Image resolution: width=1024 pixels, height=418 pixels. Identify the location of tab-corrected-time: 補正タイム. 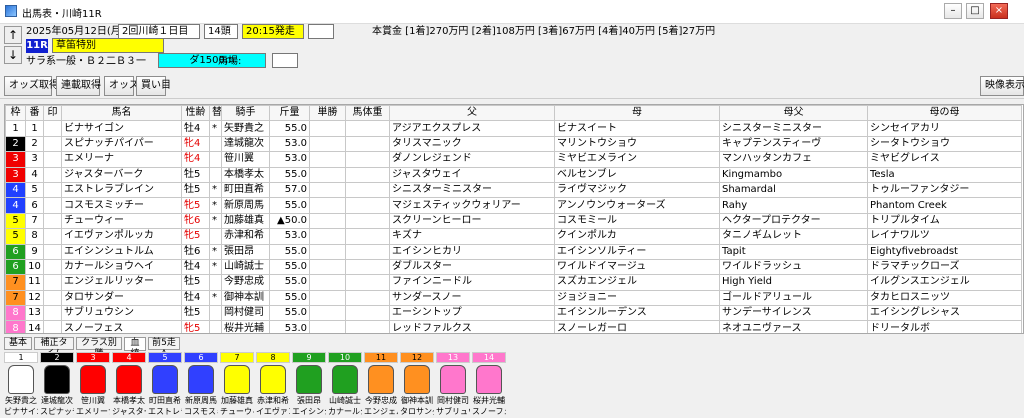
(54, 348).